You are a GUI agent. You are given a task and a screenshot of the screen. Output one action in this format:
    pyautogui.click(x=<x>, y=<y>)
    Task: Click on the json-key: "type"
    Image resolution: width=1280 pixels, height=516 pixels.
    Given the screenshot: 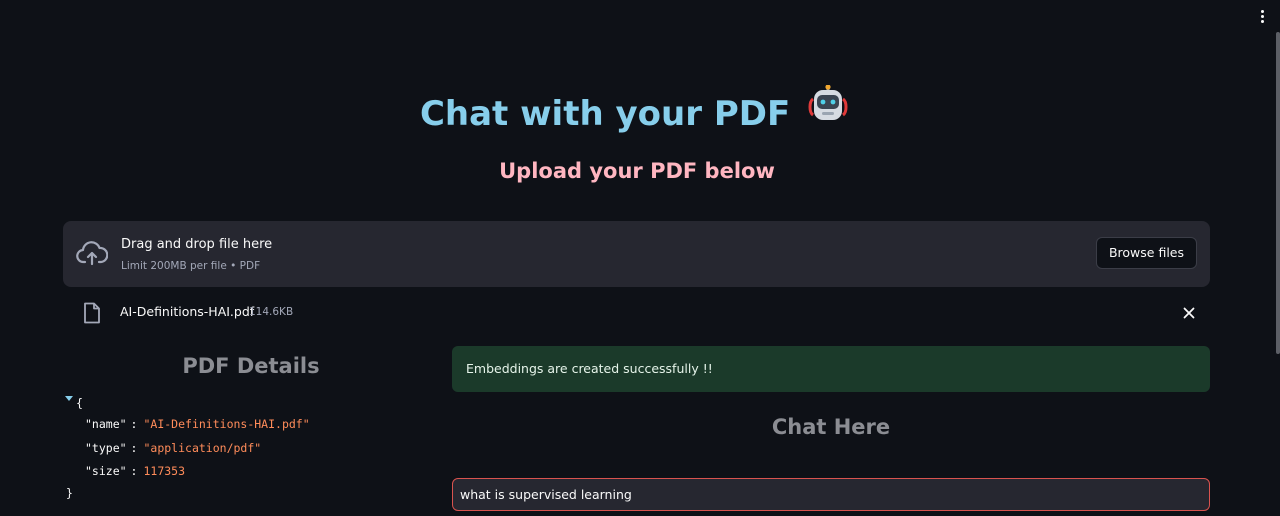 What is the action you would take?
    pyautogui.click(x=106, y=448)
    